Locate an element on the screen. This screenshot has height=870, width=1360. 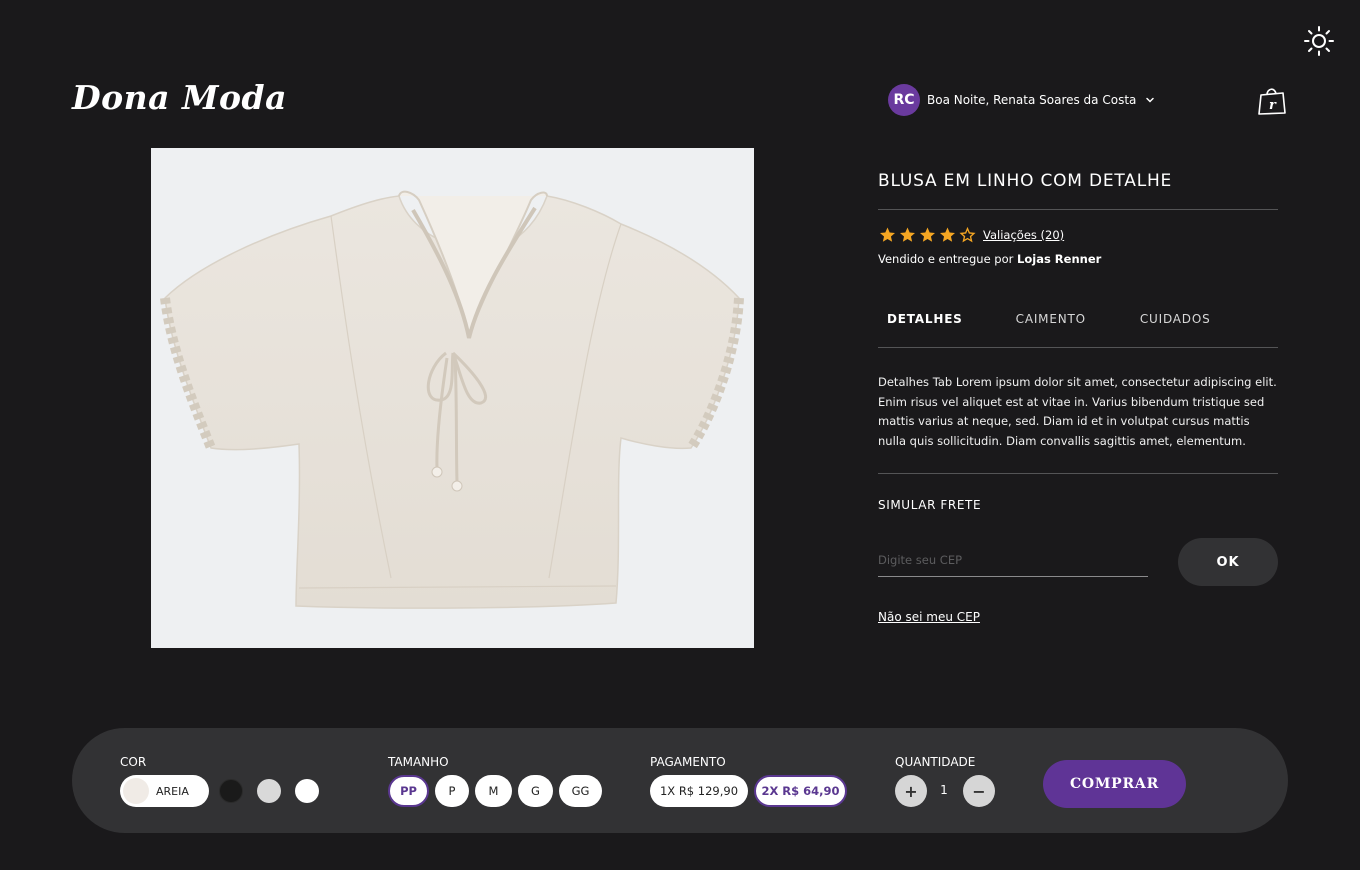
color-swatch-white is located at coordinates (307, 791).